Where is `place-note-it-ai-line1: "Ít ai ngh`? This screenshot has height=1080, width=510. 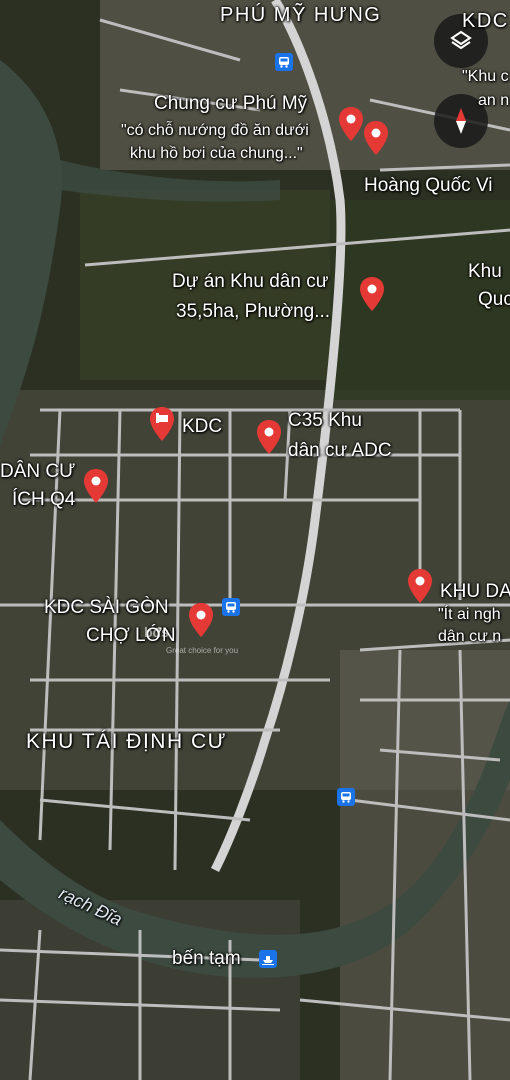 place-note-it-ai-line1: "Ít ai ngh is located at coordinates (469, 614).